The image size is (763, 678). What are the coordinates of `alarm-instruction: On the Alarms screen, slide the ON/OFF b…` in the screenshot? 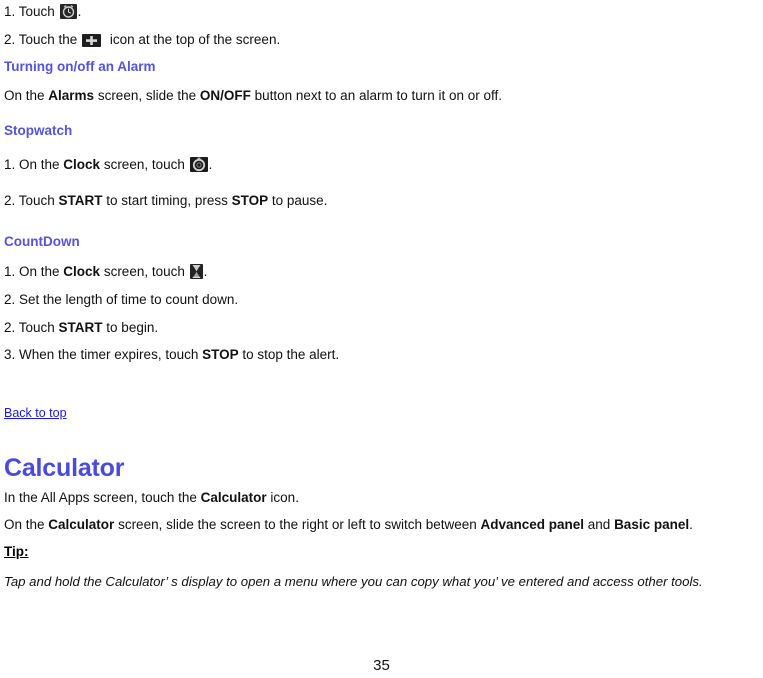 It's located at (253, 96).